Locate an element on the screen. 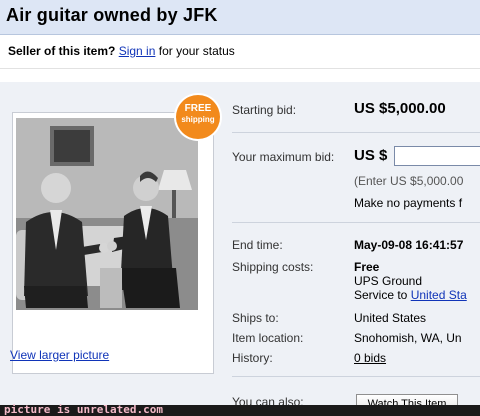  bid-divider is located at coordinates (356, 132).